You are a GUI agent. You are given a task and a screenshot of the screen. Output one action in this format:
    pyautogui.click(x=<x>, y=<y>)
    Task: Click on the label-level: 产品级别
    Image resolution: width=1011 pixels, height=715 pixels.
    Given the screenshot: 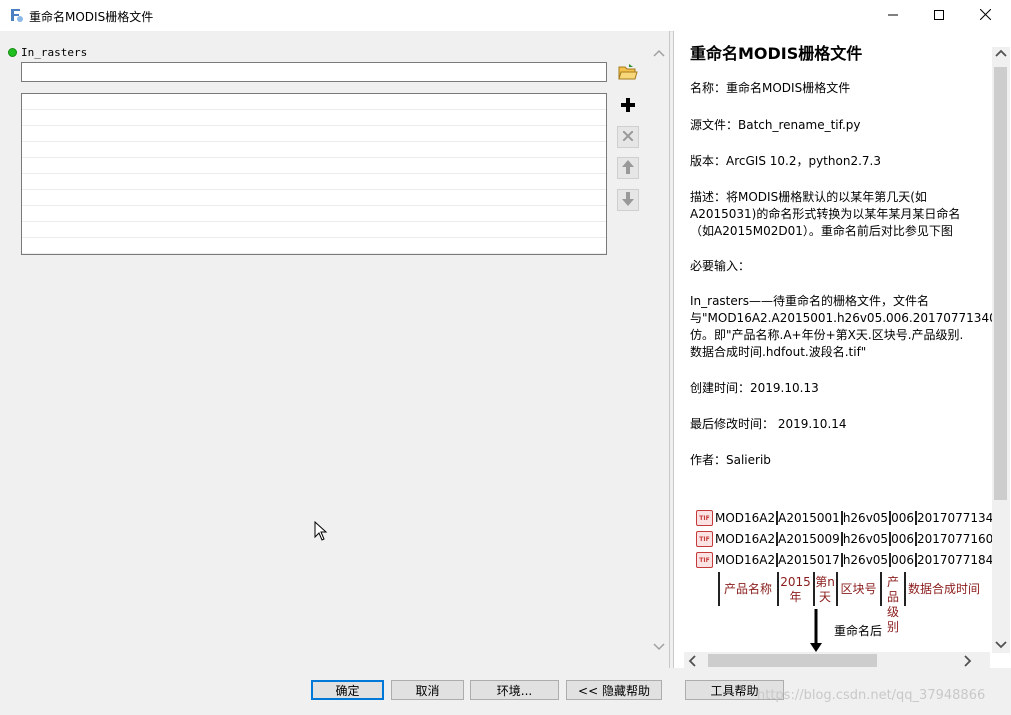 What is the action you would take?
    pyautogui.click(x=892, y=604)
    